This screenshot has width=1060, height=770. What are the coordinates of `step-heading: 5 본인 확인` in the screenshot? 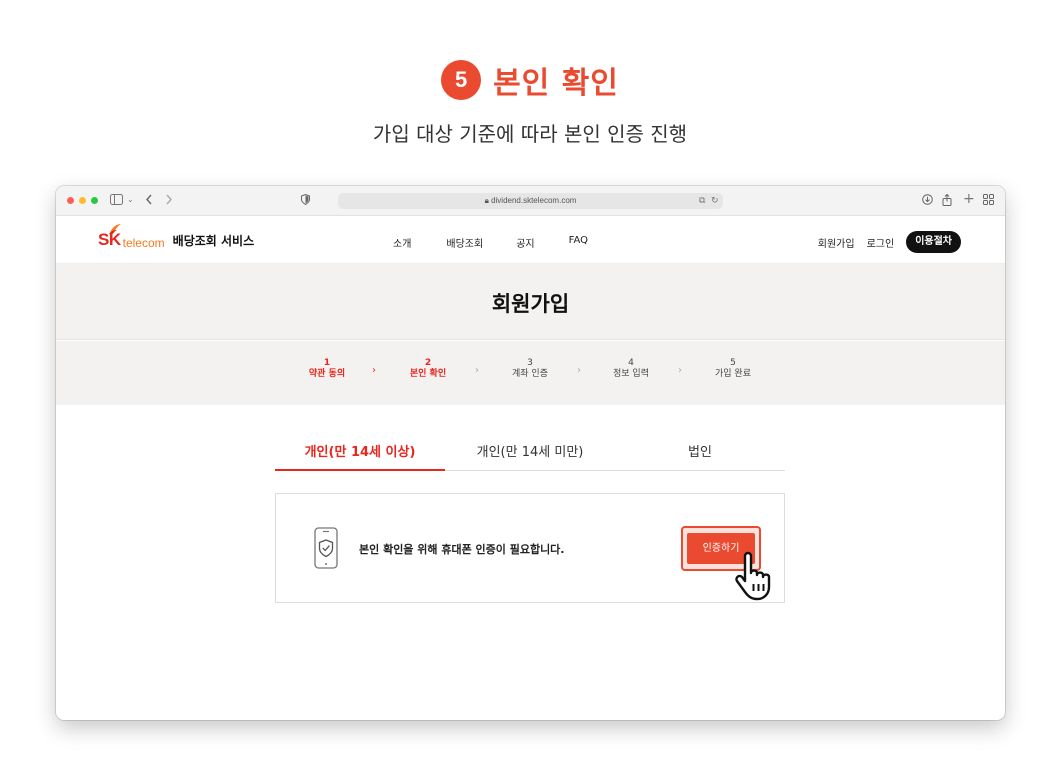 It's located at (530, 80).